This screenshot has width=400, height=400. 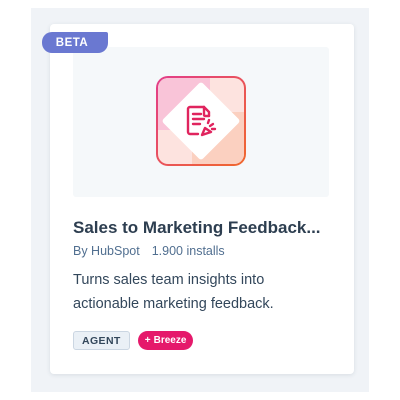 What do you see at coordinates (149, 251) in the screenshot?
I see `app-meta: By HubSpot 1.900 installs` at bounding box center [149, 251].